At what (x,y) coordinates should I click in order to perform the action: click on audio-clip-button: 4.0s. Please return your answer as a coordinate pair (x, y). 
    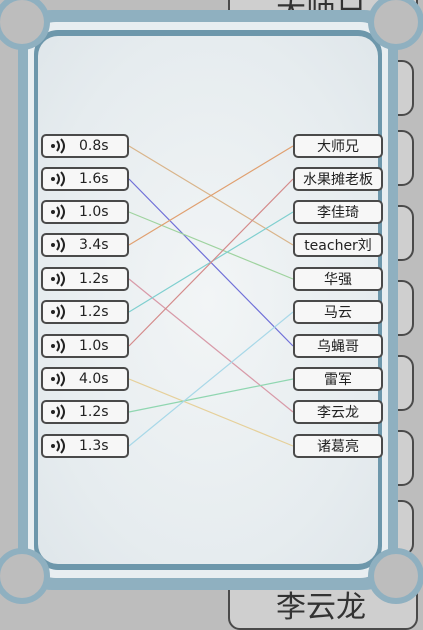
    Looking at the image, I should click on (85, 379).